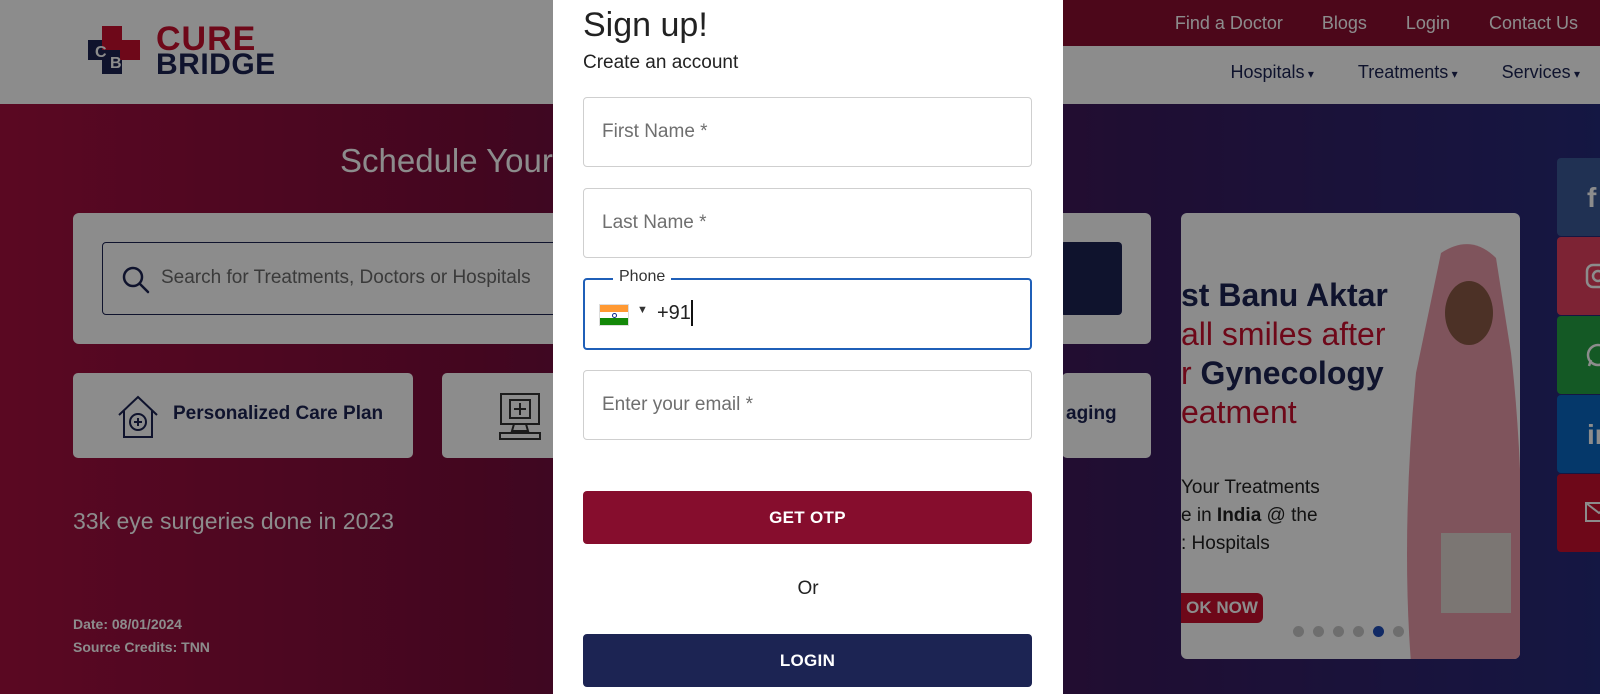 The height and width of the screenshot is (694, 1600). What do you see at coordinates (808, 588) in the screenshot?
I see `or-divider: Or` at bounding box center [808, 588].